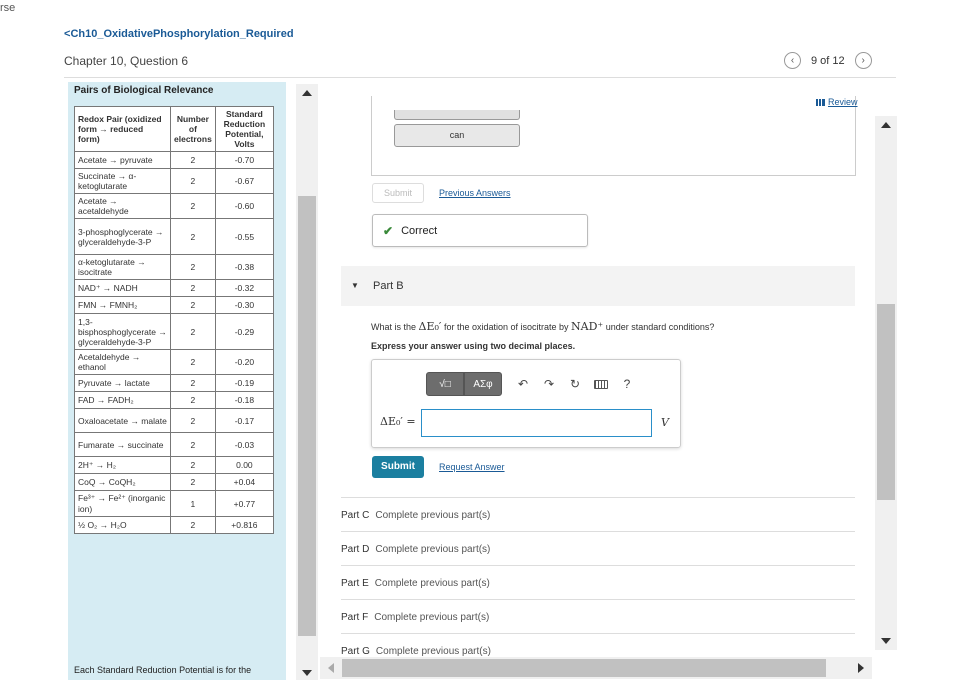 The image size is (975, 688). What do you see at coordinates (598, 645) in the screenshot?
I see `part-row-g: Part G Complete previous part(s)` at bounding box center [598, 645].